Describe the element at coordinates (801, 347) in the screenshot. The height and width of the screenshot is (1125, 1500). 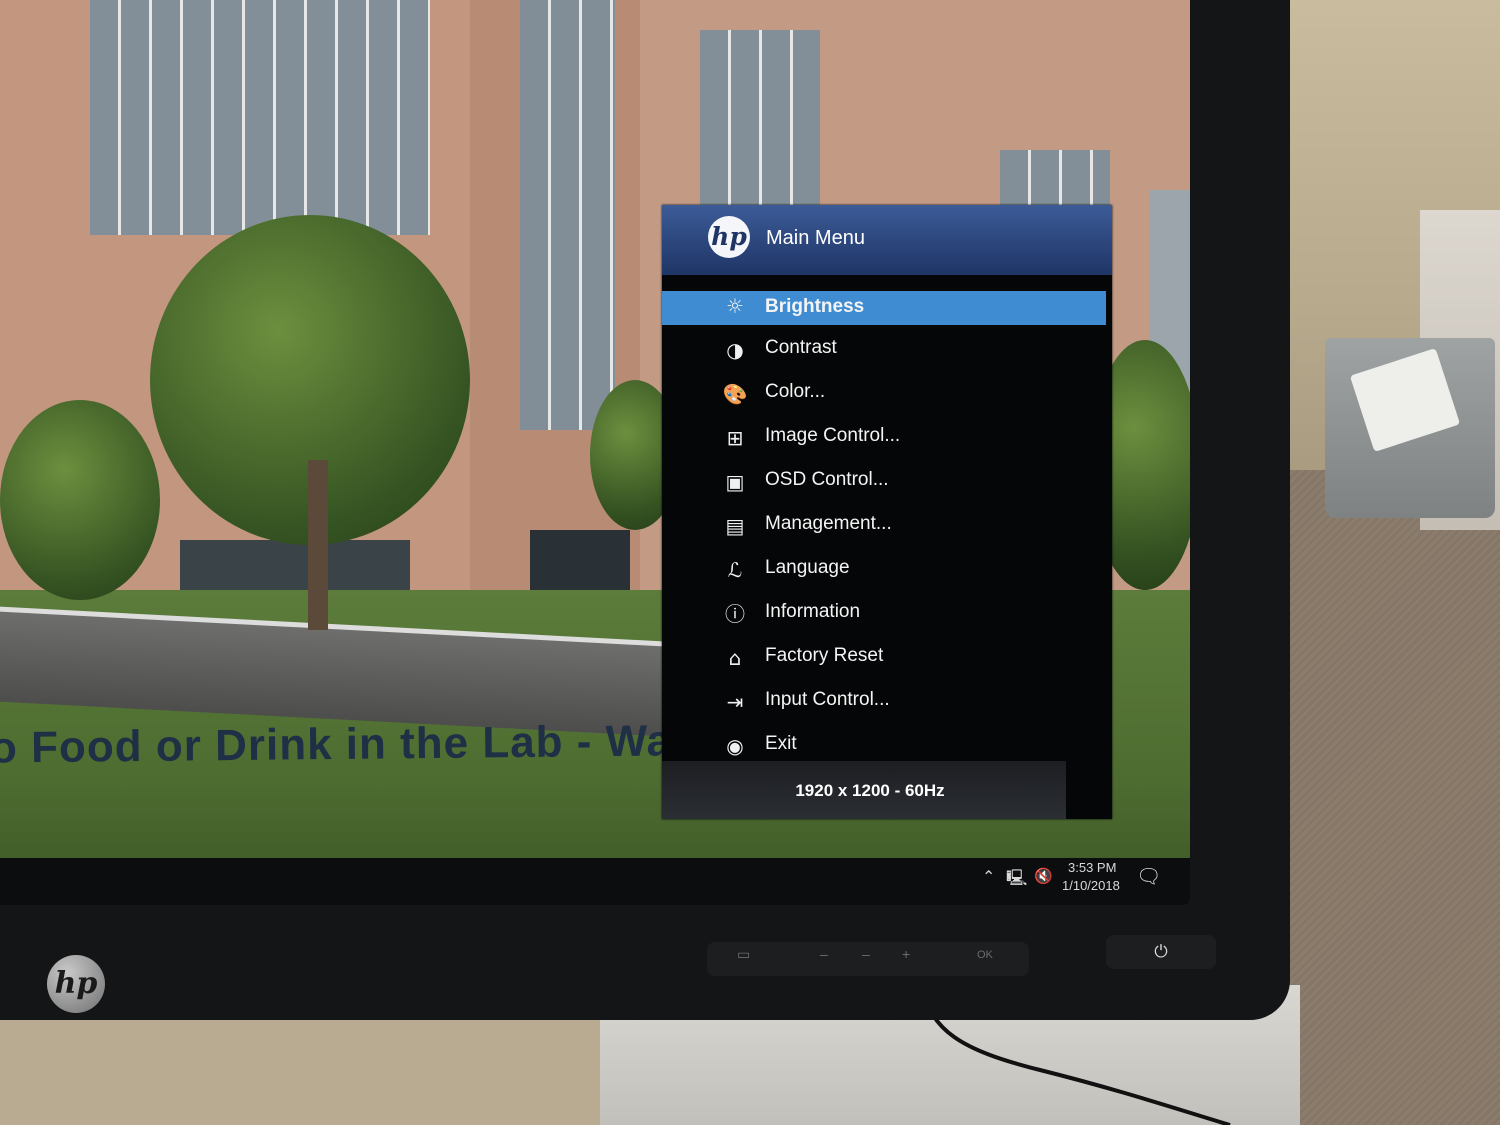
I see `osd-item-label: Contrast` at that location.